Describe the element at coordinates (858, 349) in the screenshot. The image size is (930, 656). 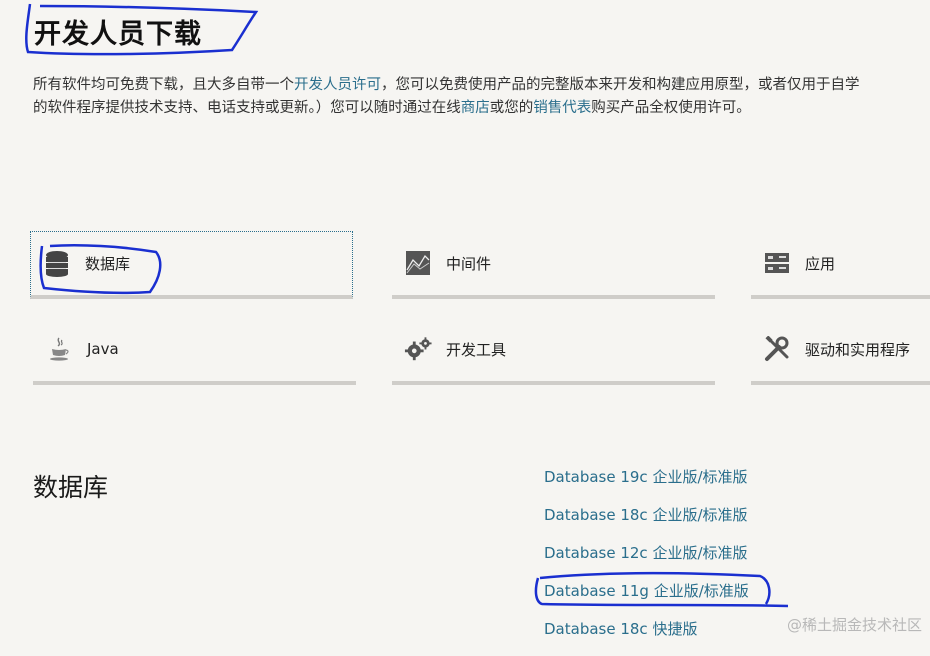
I see `category-label: 驱动和实用程序` at that location.